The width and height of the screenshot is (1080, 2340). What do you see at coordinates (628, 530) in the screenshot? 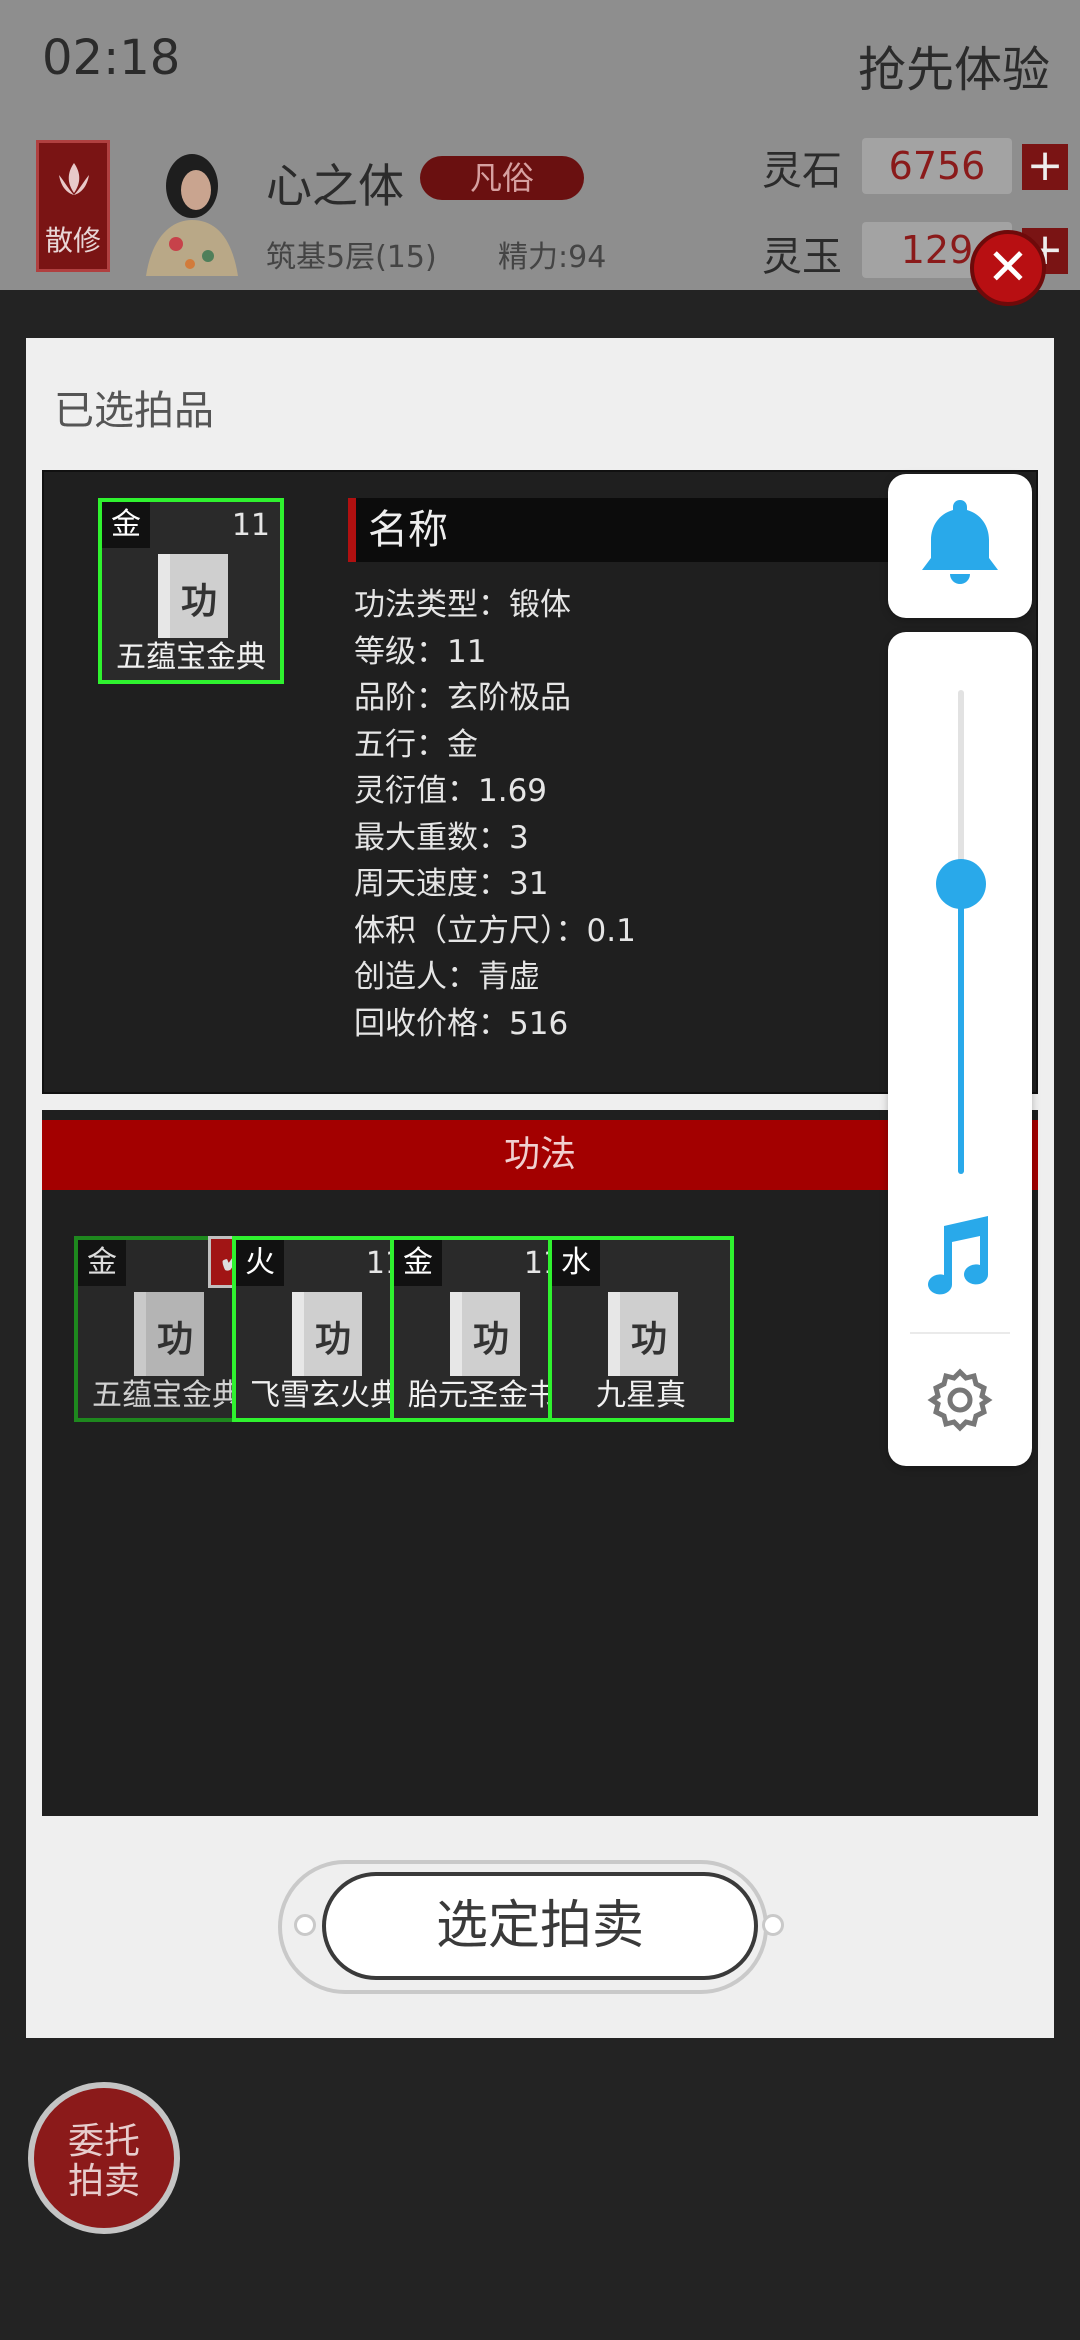
I see `name-header: 名称` at bounding box center [628, 530].